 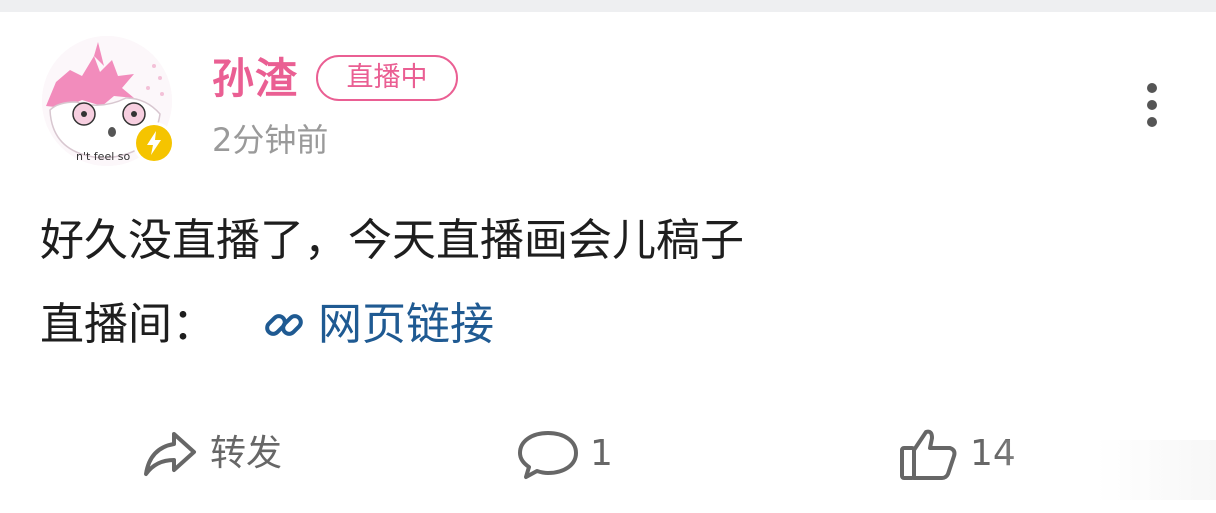 What do you see at coordinates (601, 453) in the screenshot?
I see `comment-count: 1` at bounding box center [601, 453].